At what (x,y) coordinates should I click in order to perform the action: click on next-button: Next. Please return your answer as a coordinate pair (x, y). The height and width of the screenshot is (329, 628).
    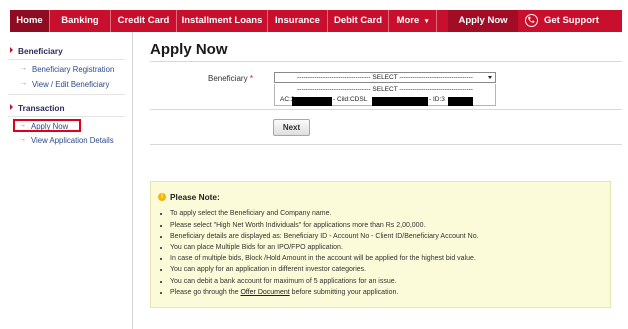
    Looking at the image, I should click on (291, 127).